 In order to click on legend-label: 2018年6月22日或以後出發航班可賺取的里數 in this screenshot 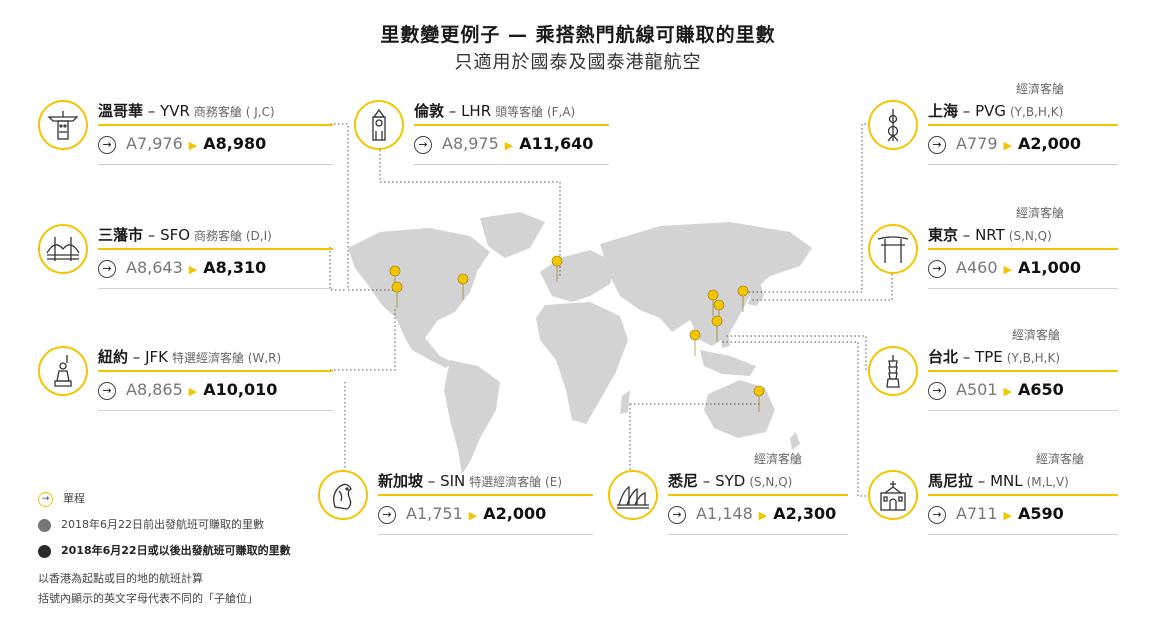, I will do `click(176, 550)`.